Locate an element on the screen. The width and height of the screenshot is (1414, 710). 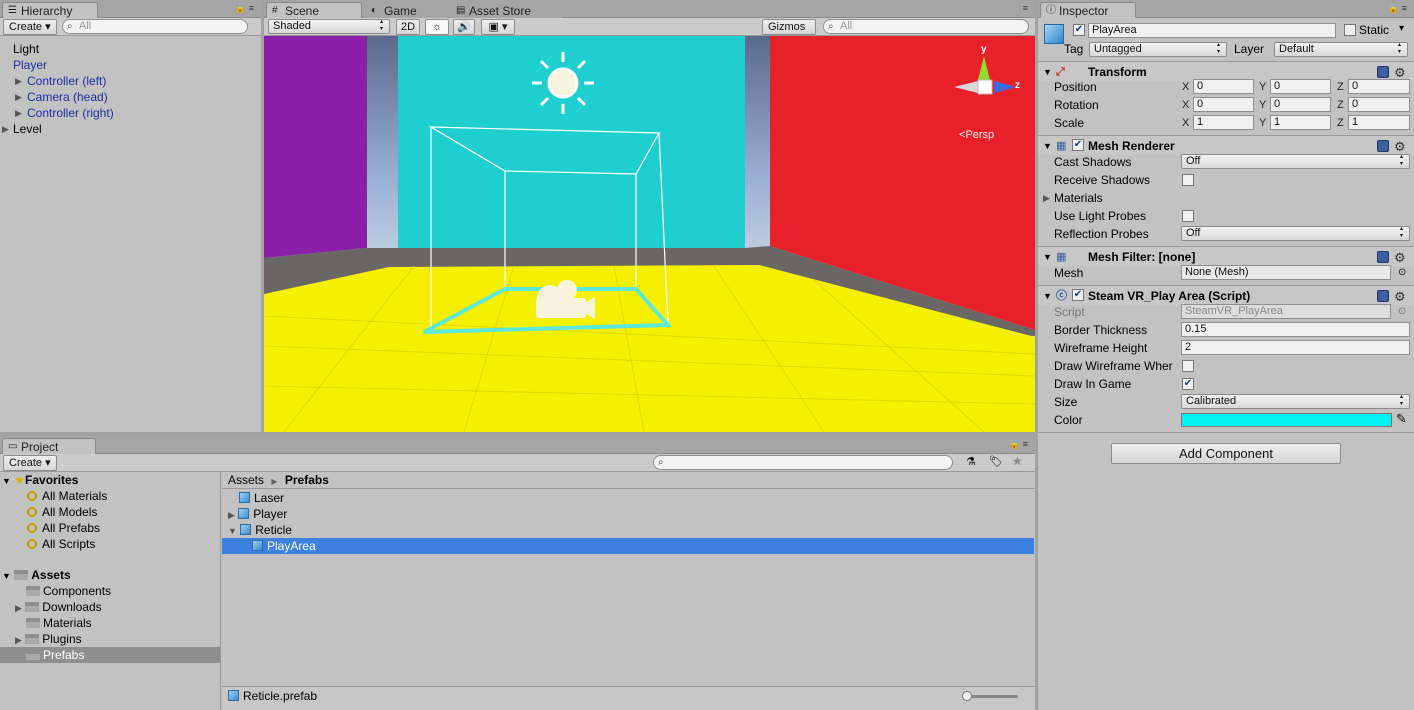
file-playarea: PlayArea is located at coordinates (628, 546).